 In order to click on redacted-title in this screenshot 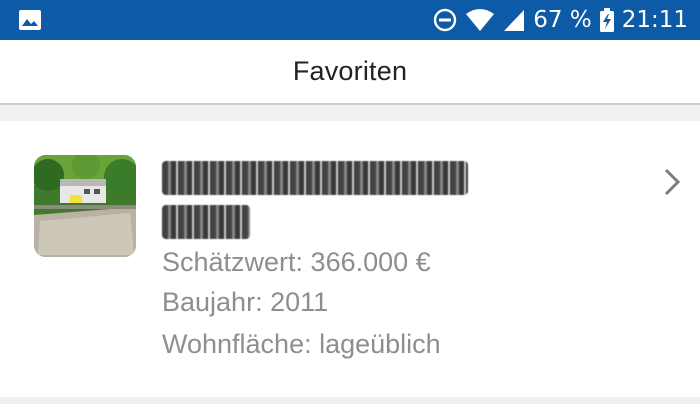, I will do `click(315, 178)`.